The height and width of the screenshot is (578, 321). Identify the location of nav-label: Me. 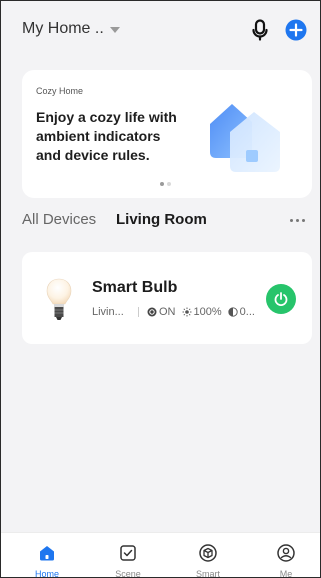
(286, 573).